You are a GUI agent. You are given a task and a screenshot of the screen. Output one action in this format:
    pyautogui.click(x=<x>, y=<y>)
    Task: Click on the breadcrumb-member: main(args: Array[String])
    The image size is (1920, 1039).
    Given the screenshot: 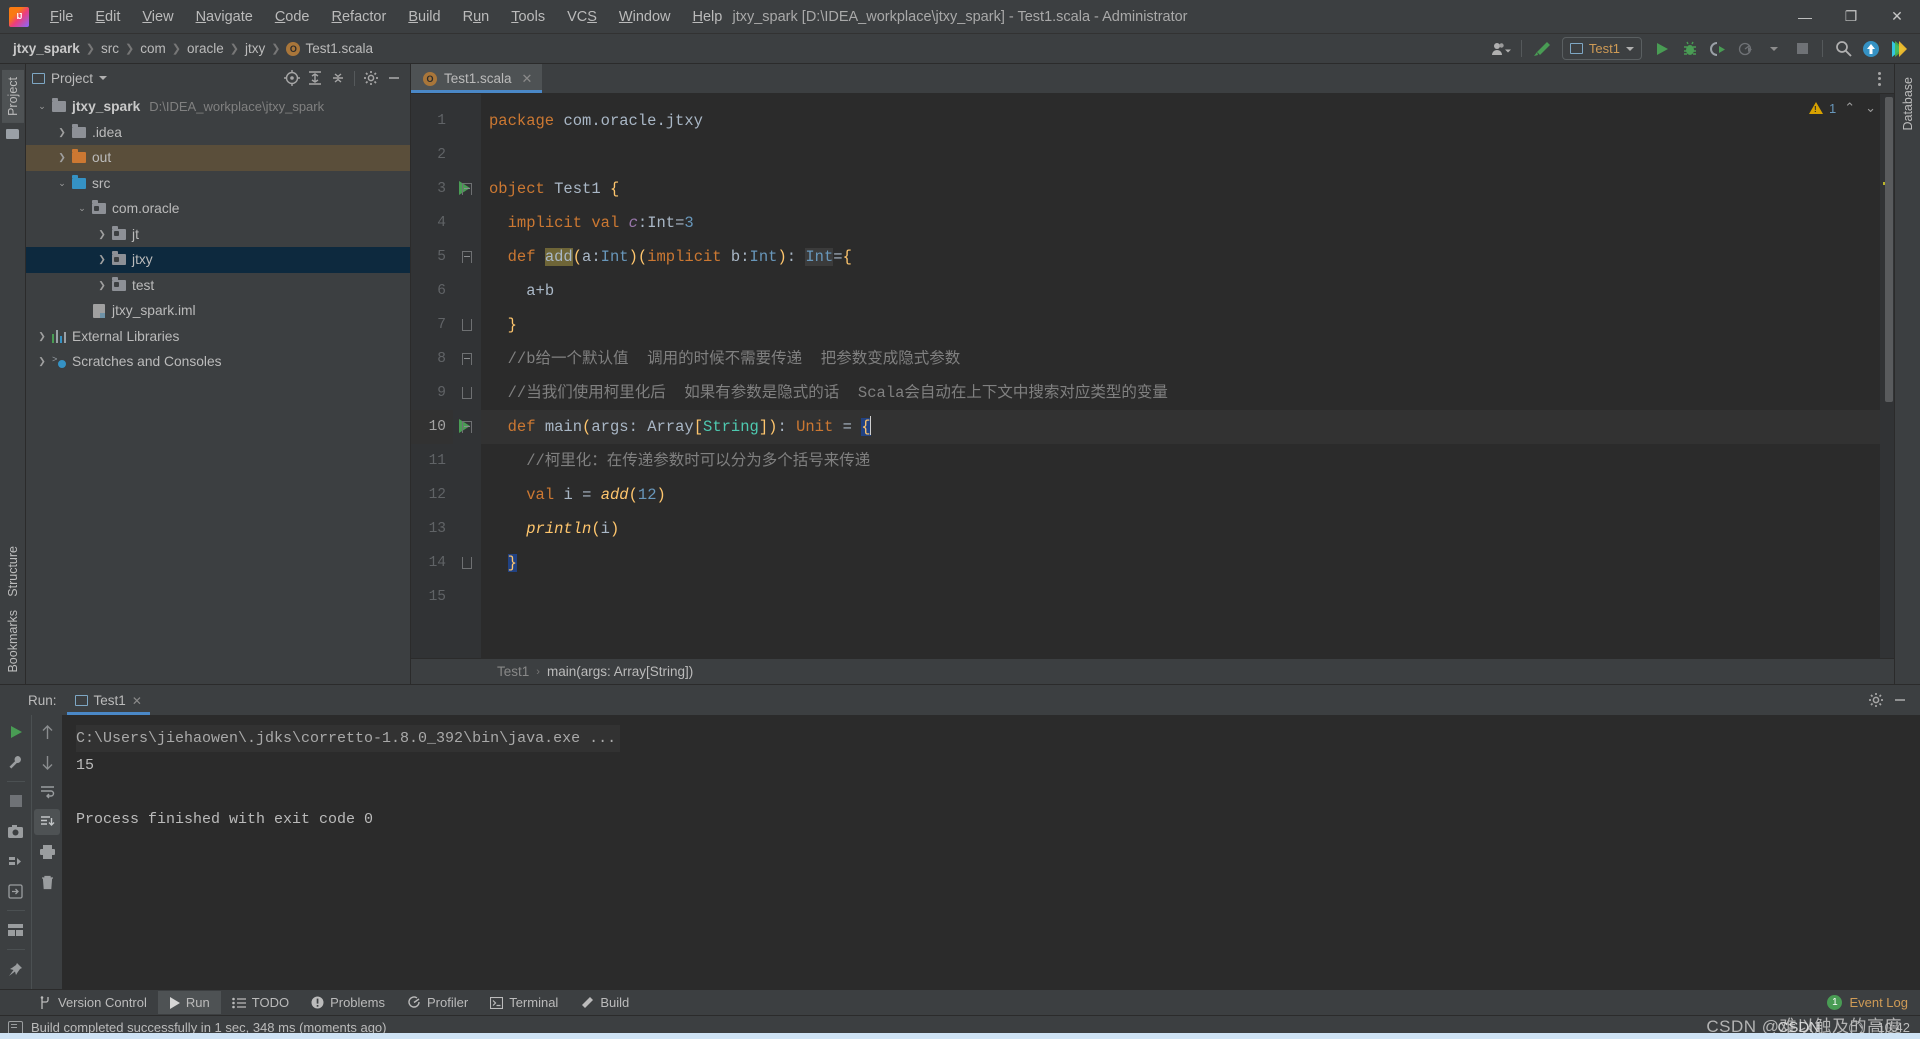 What is the action you would take?
    pyautogui.click(x=620, y=671)
    